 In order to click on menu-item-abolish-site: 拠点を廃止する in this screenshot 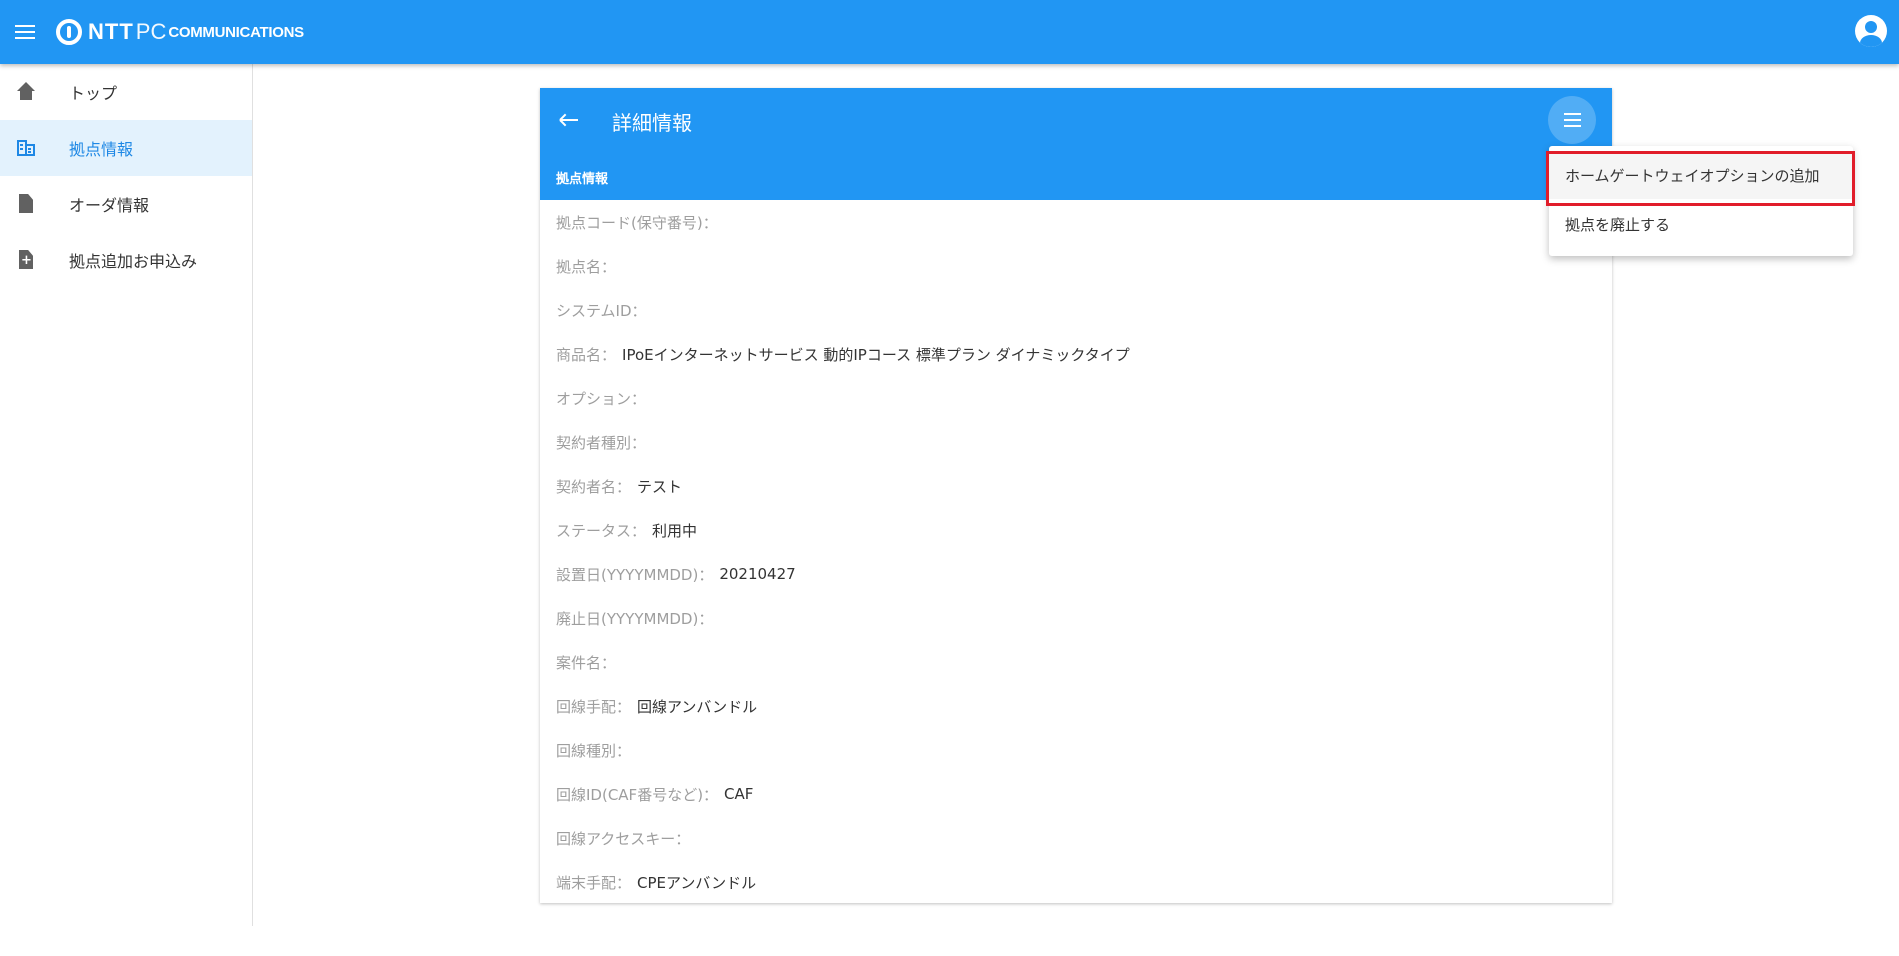, I will do `click(1701, 224)`.